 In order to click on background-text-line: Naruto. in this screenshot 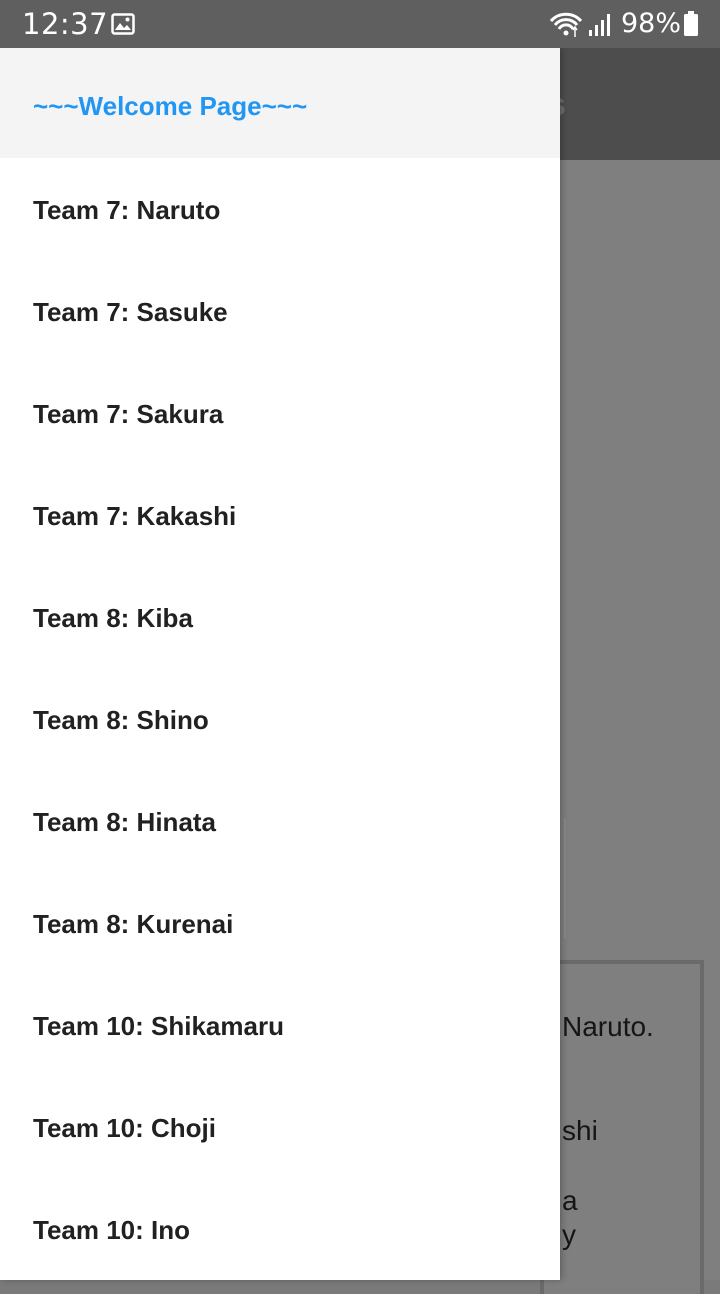, I will do `click(608, 1026)`.